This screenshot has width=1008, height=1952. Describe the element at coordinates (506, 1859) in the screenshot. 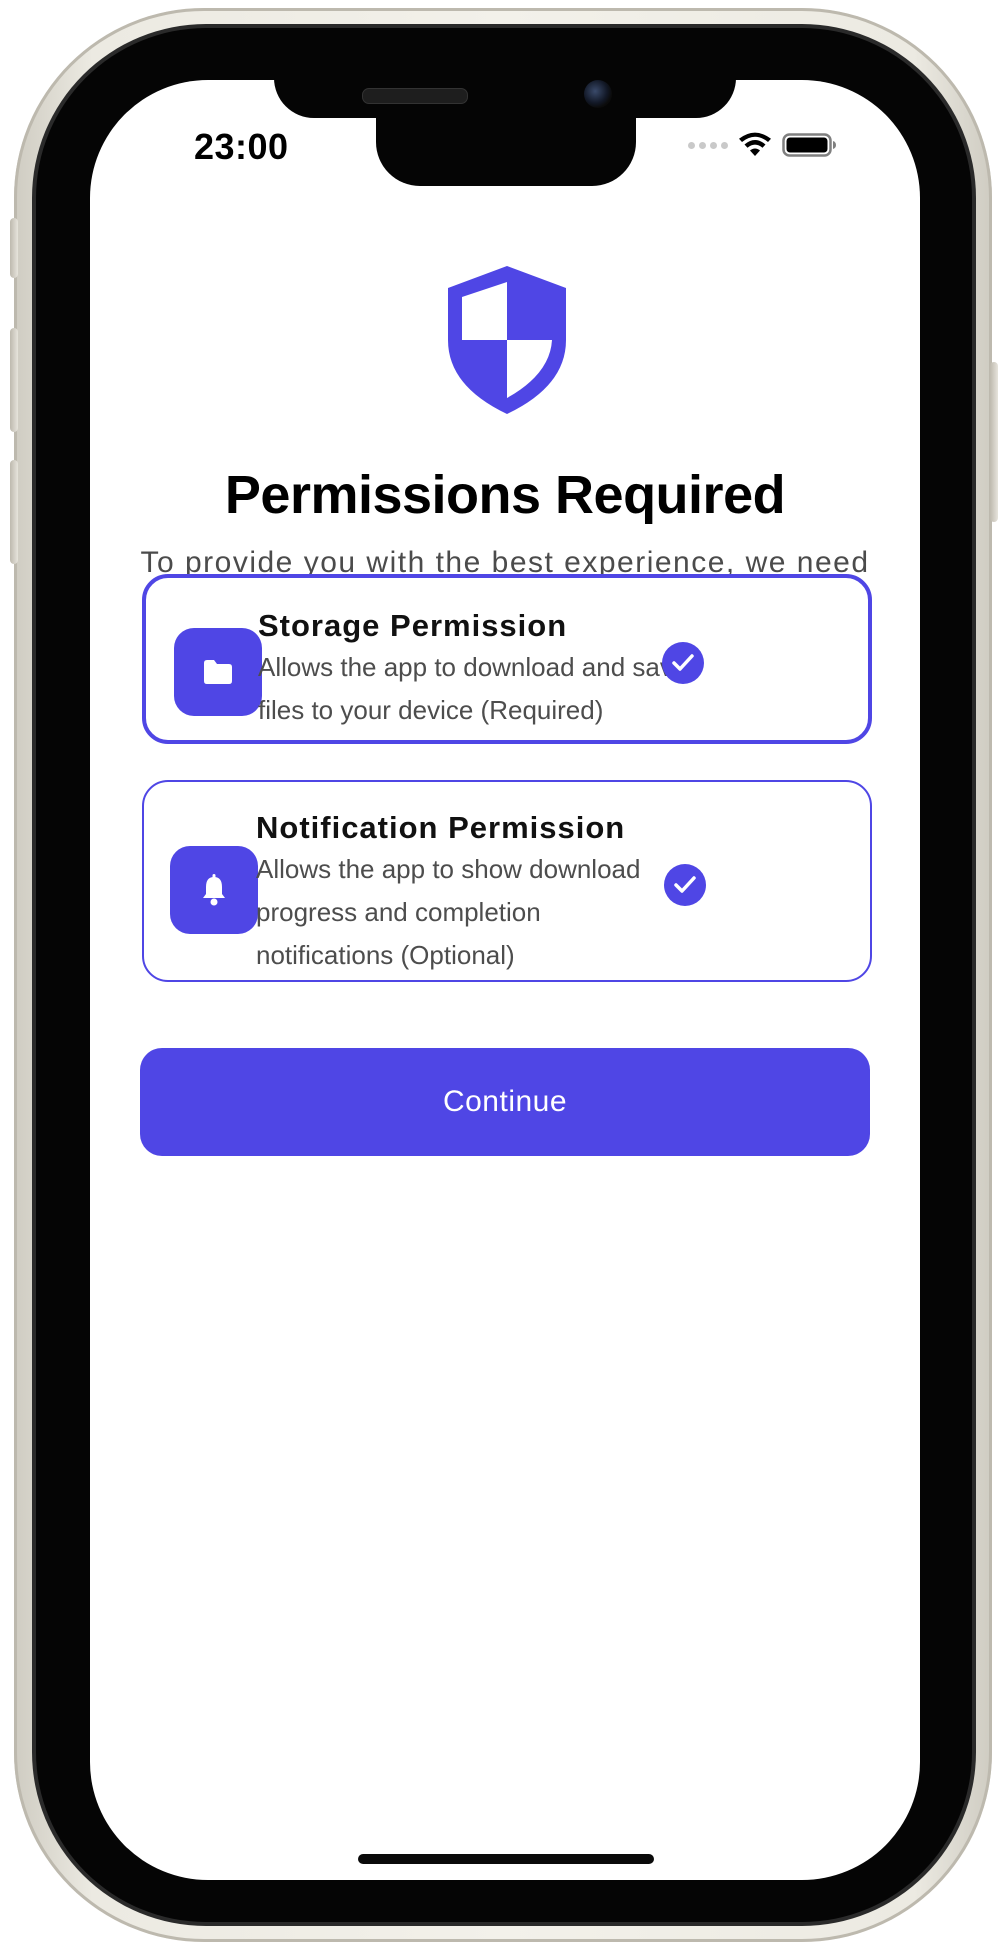

I see `home-indicator` at that location.